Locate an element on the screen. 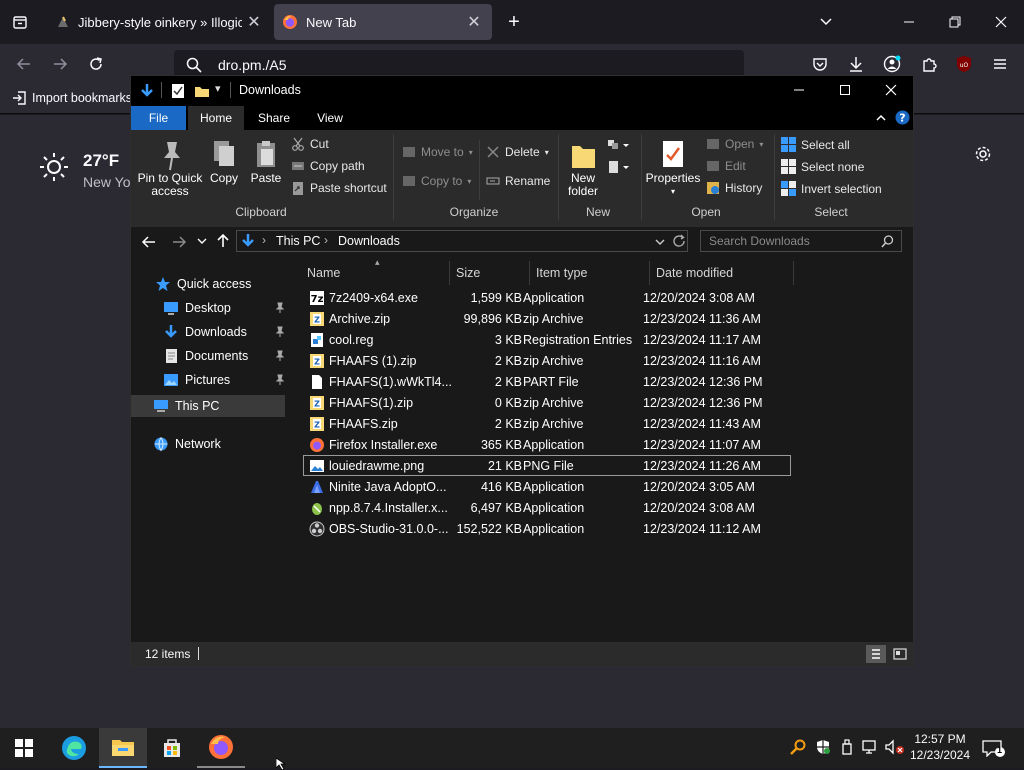 Image resolution: width=1024 pixels, height=770 pixels. select-none-button: Select none is located at coordinates (822, 166).